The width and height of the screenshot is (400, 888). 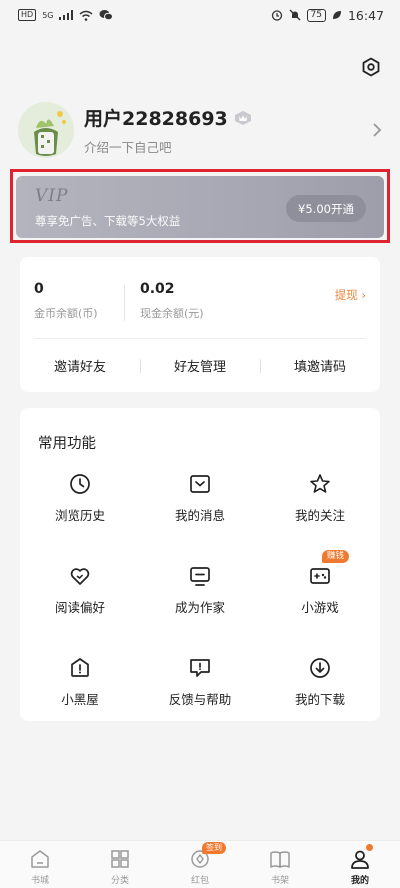 I want to click on earn-money-badge: 赚钱, so click(x=336, y=556).